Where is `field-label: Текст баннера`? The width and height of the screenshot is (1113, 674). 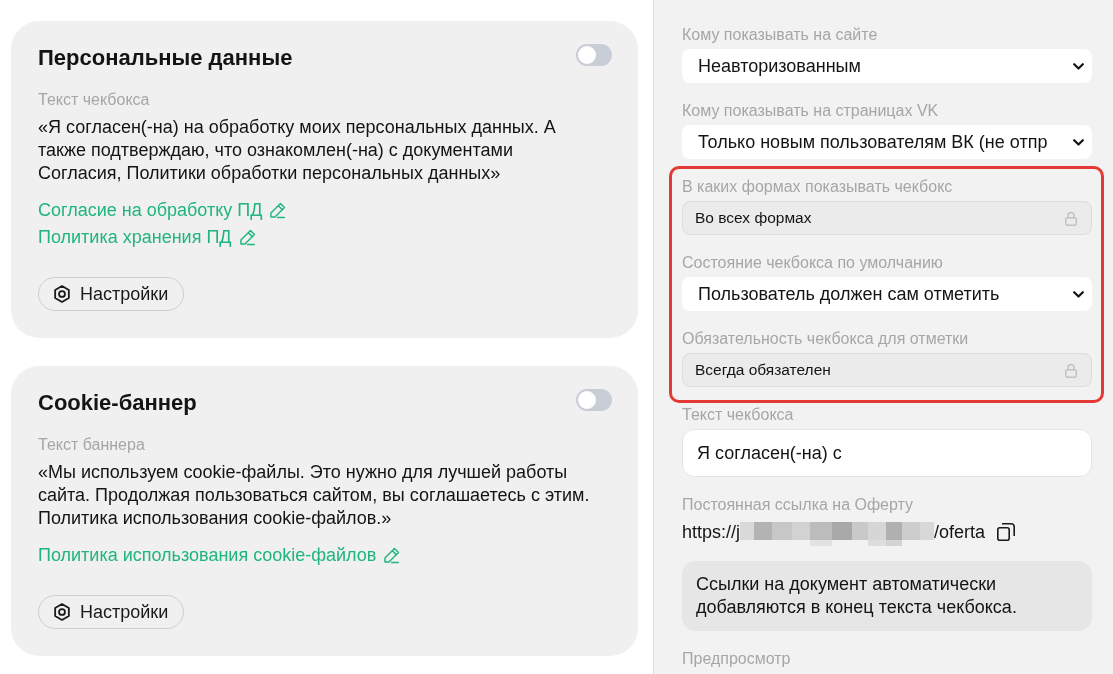
field-label: Текст баннера is located at coordinates (92, 445).